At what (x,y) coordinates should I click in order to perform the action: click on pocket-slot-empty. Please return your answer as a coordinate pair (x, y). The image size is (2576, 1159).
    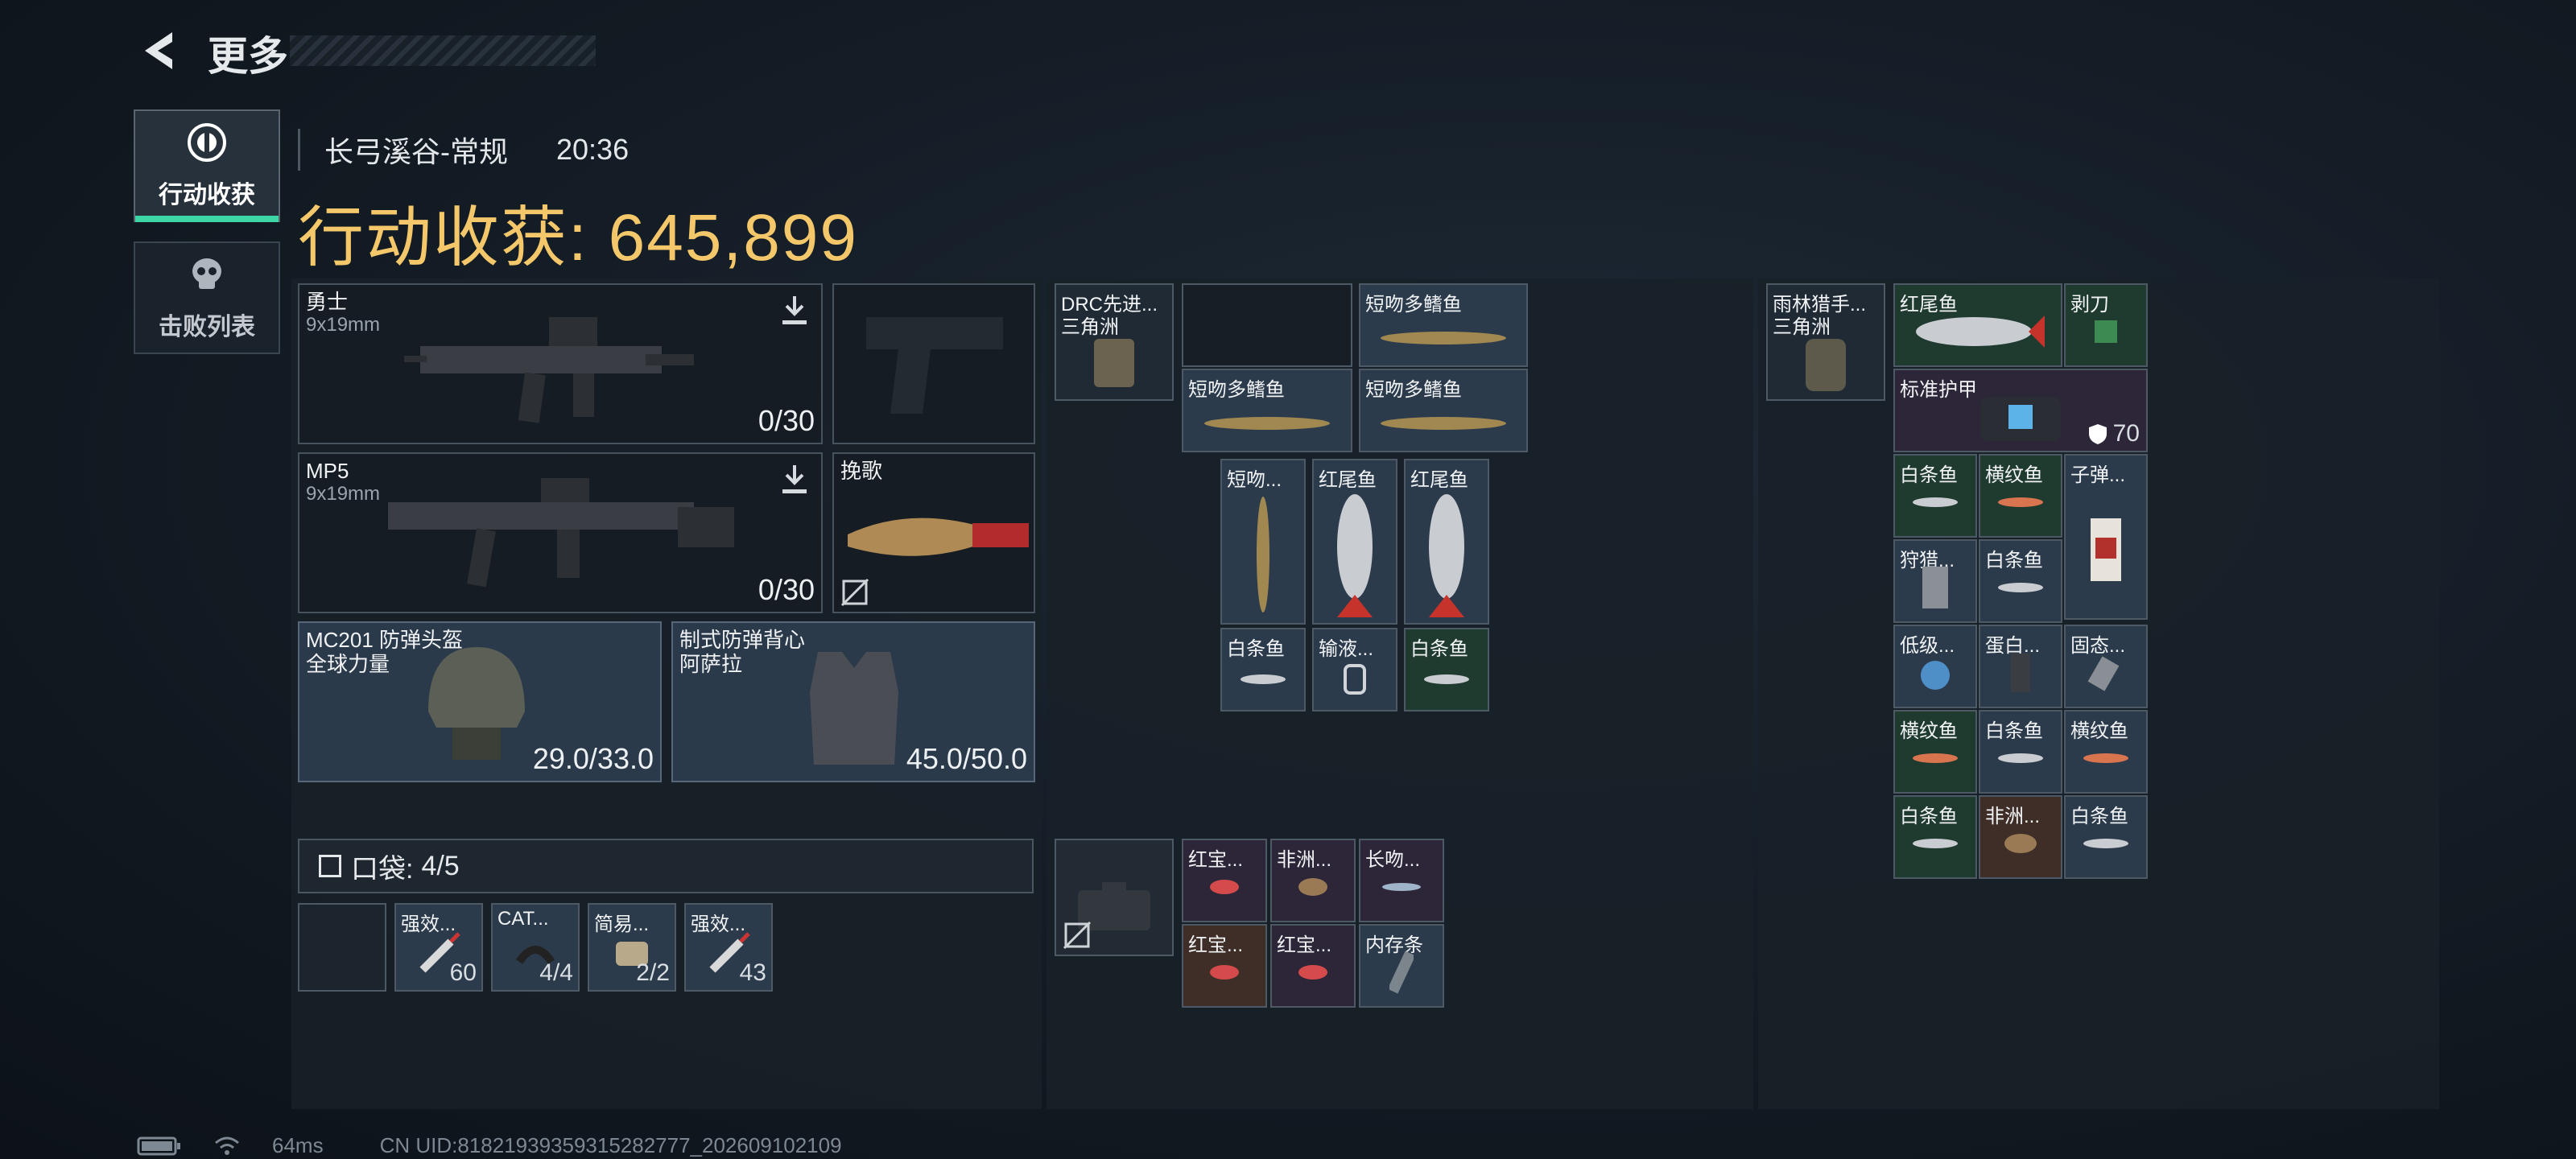
    Looking at the image, I should click on (342, 947).